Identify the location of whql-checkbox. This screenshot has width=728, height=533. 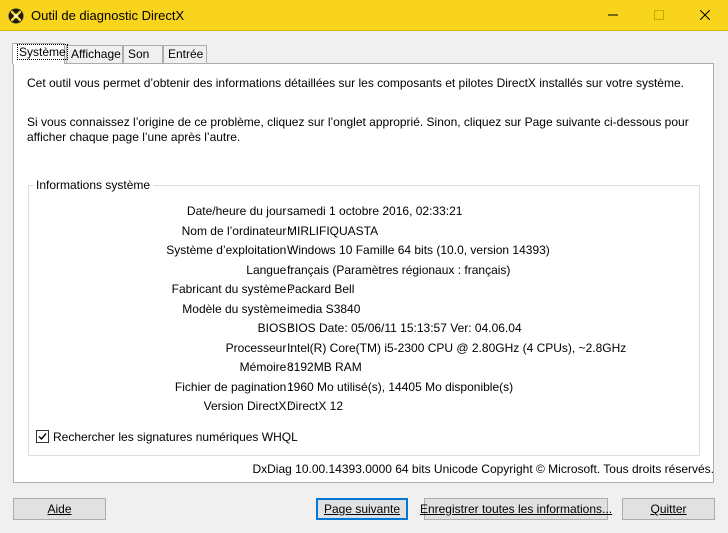
(42, 436).